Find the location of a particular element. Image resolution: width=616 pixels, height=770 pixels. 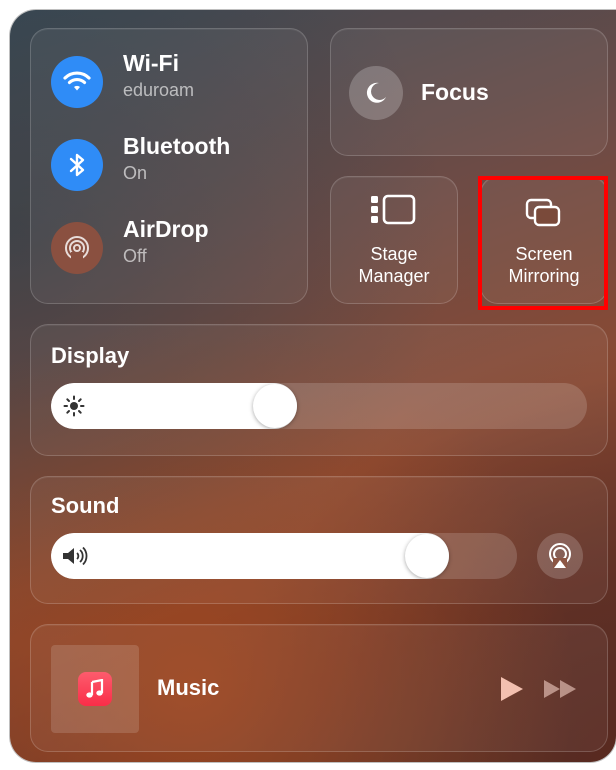

bluetooth-status: On is located at coordinates (135, 173).